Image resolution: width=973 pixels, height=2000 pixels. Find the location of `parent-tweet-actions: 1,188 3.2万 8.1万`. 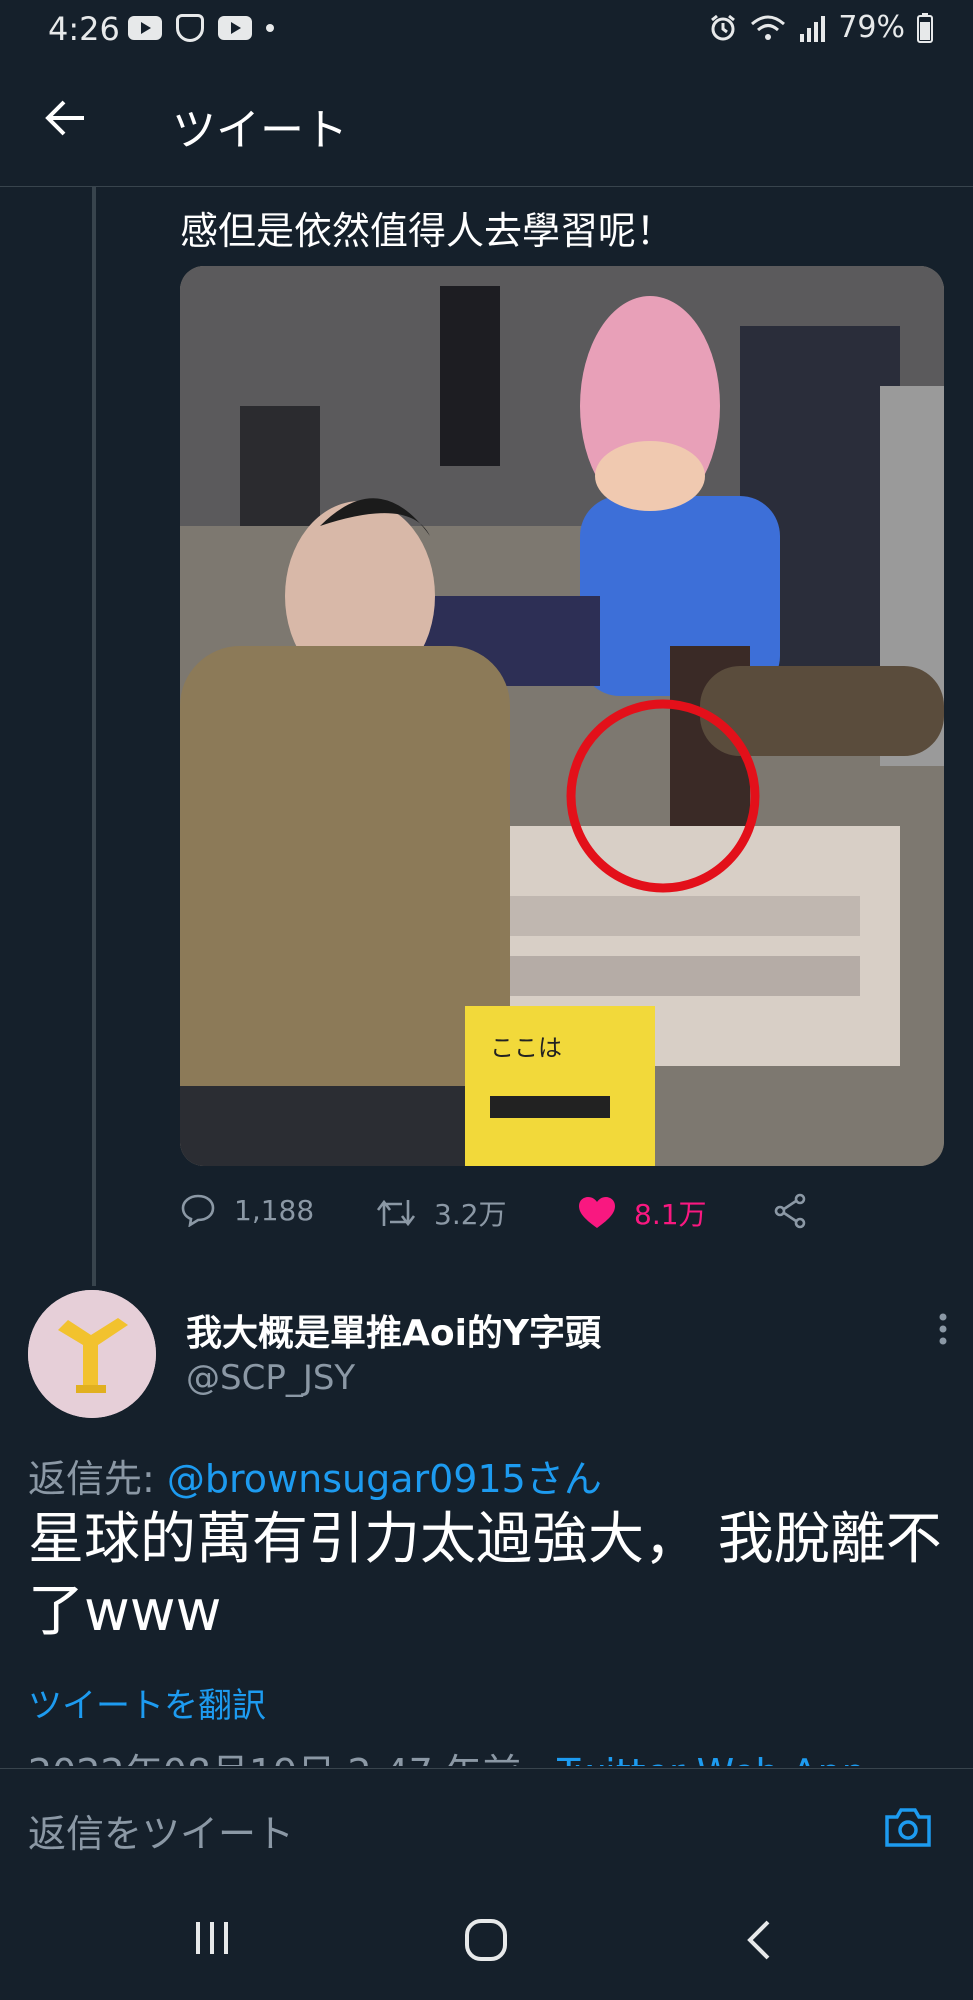

parent-tweet-actions: 1,188 3.2万 8.1万 is located at coordinates (560, 1213).